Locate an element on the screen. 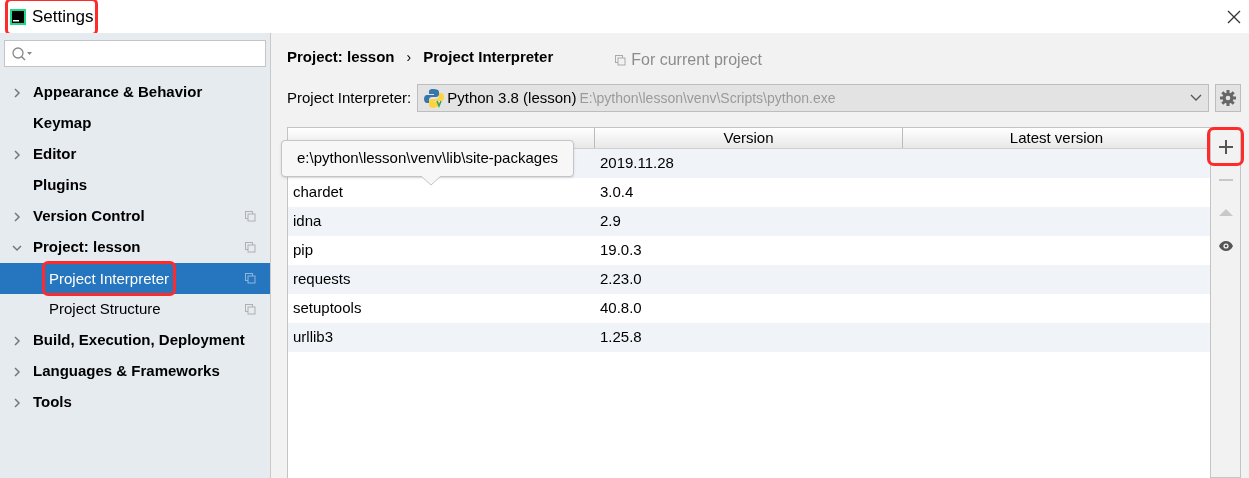 Image resolution: width=1249 pixels, height=478 pixels. table-cell-text: 2.9 is located at coordinates (610, 221).